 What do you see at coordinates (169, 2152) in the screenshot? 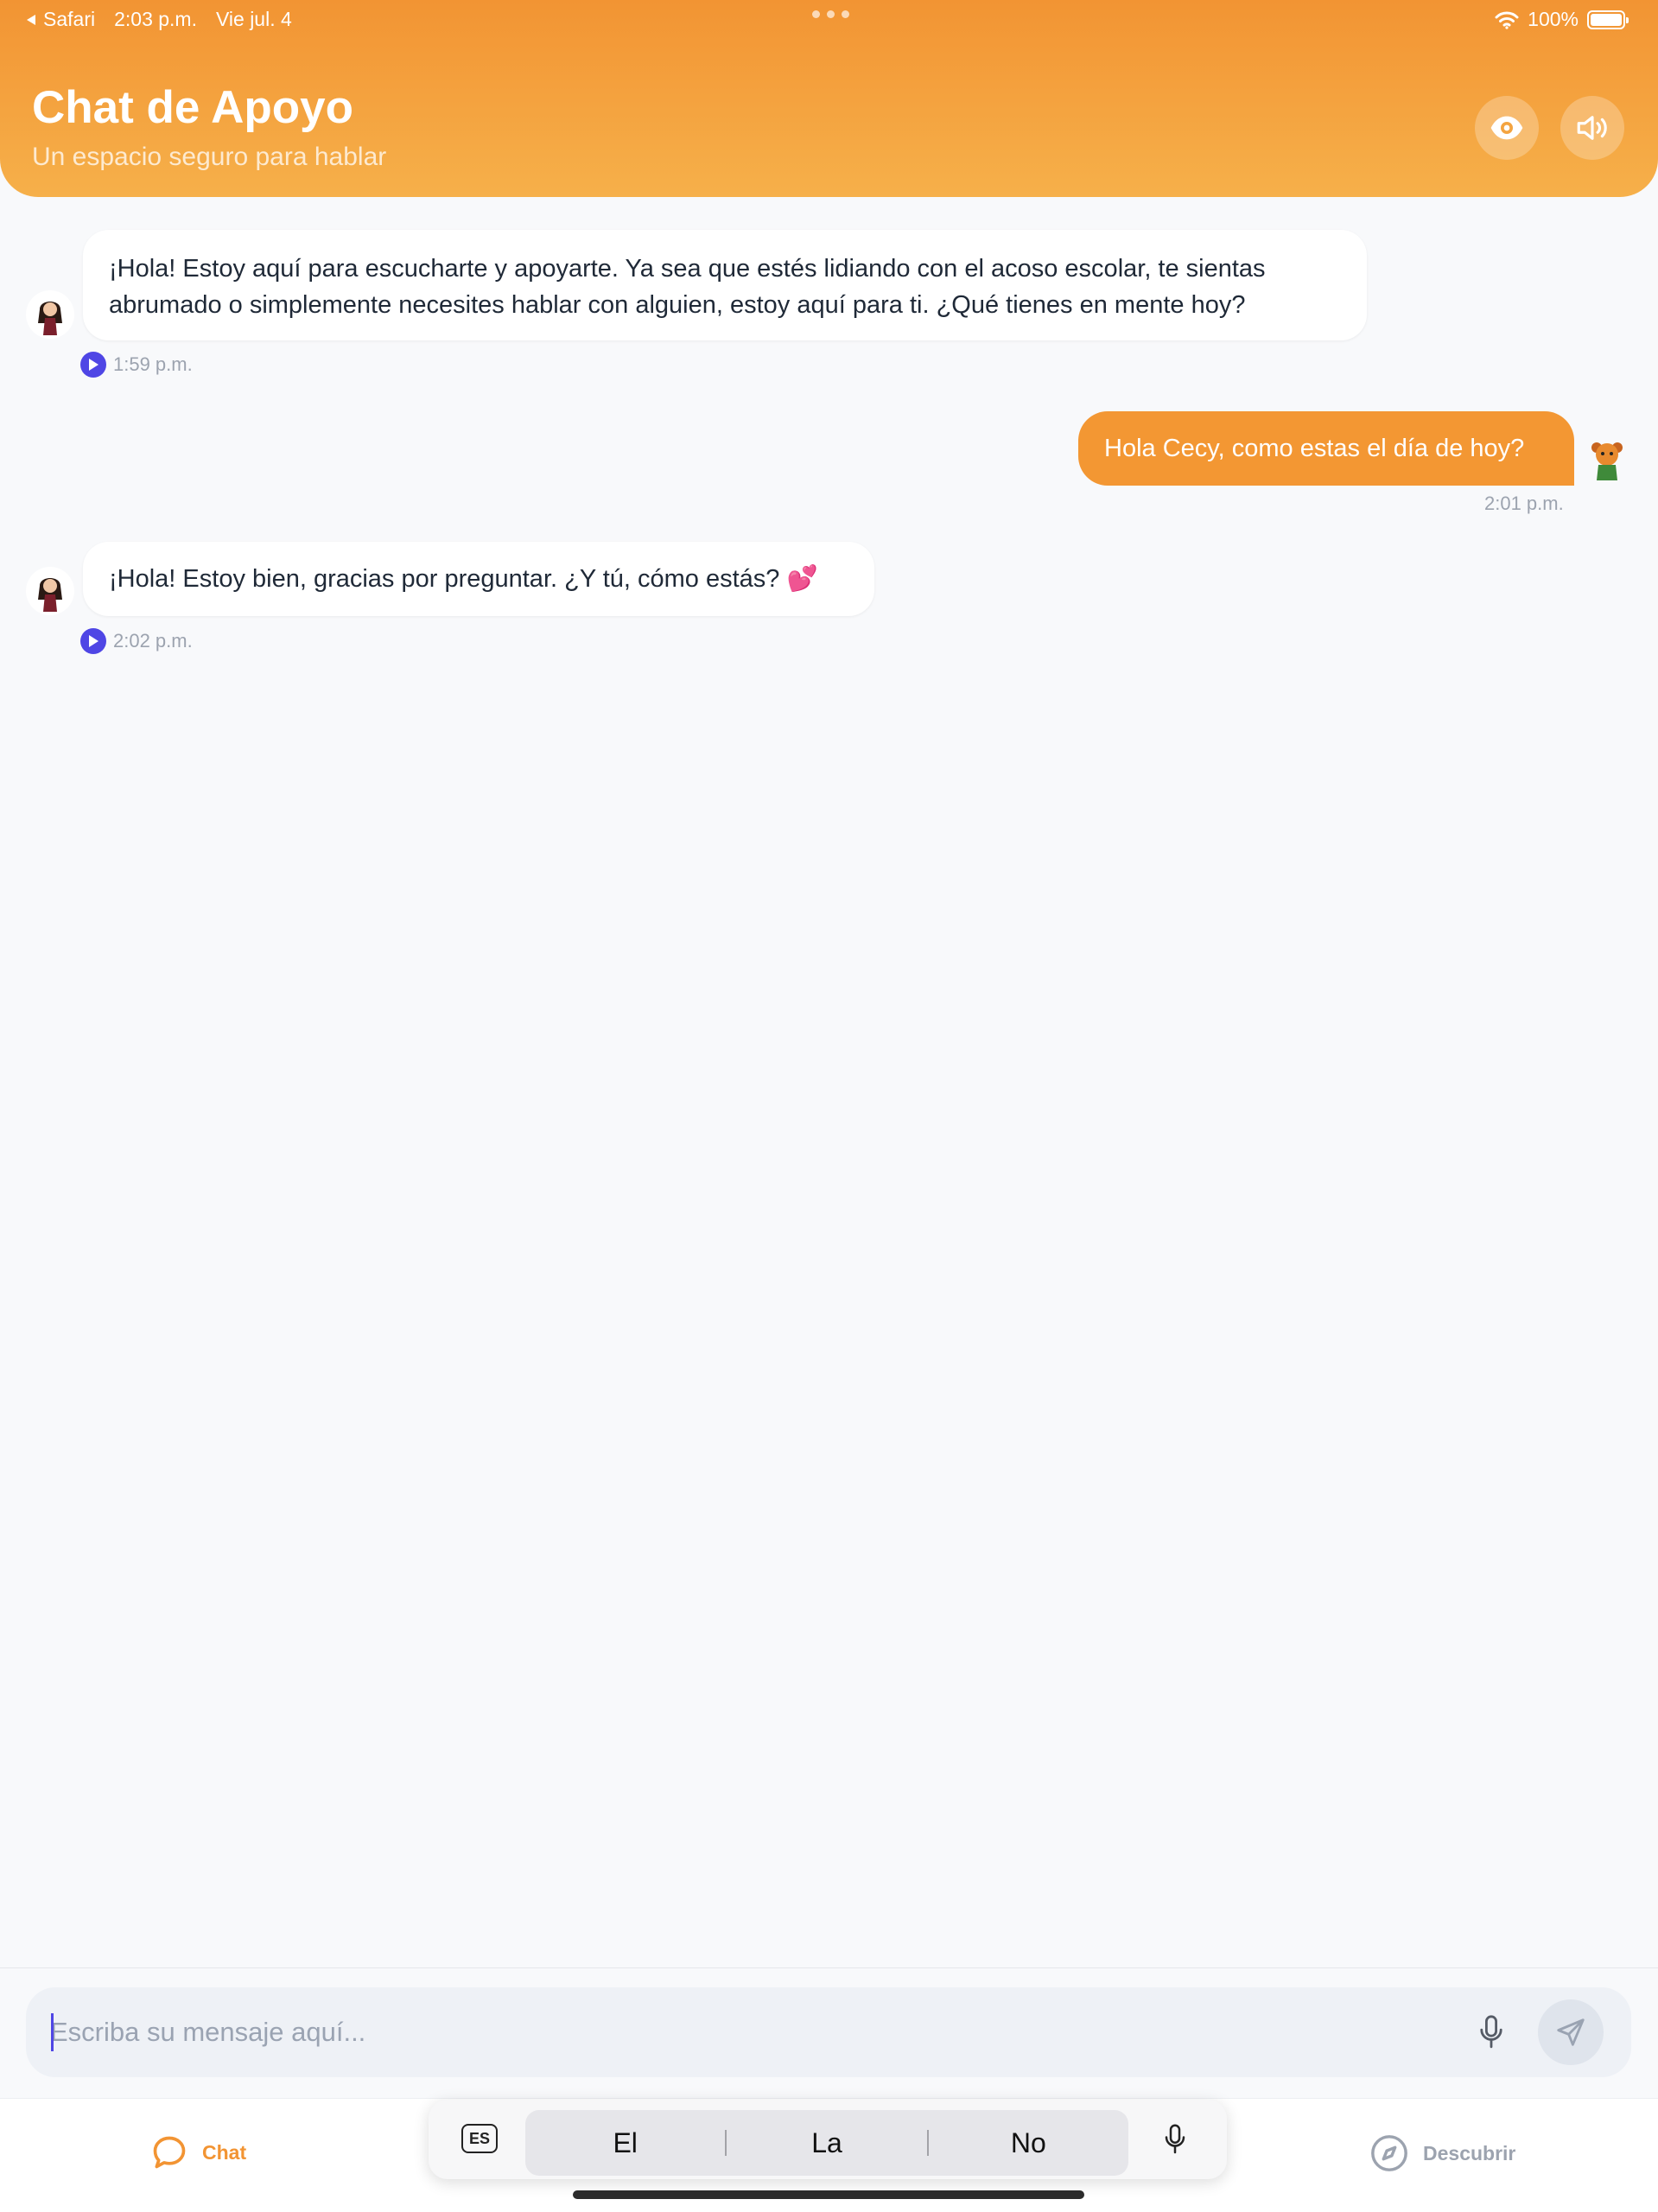
I see `chat-bubble-icon` at bounding box center [169, 2152].